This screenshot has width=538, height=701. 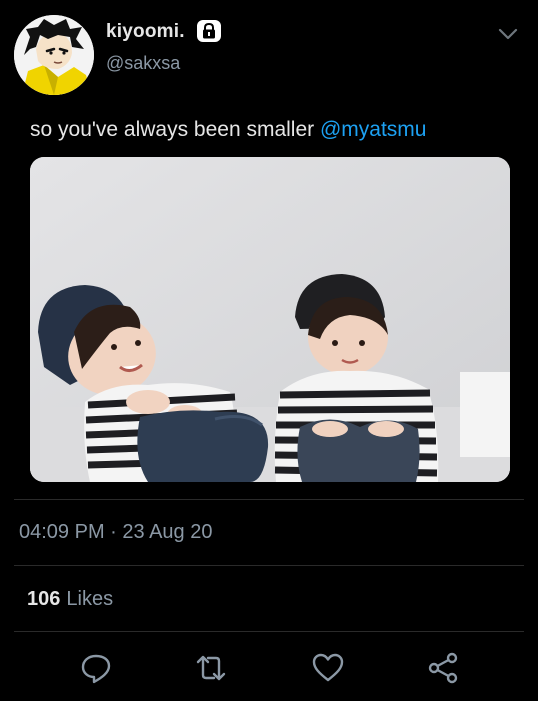 I want to click on mention-link: @myatsmu, so click(x=373, y=129).